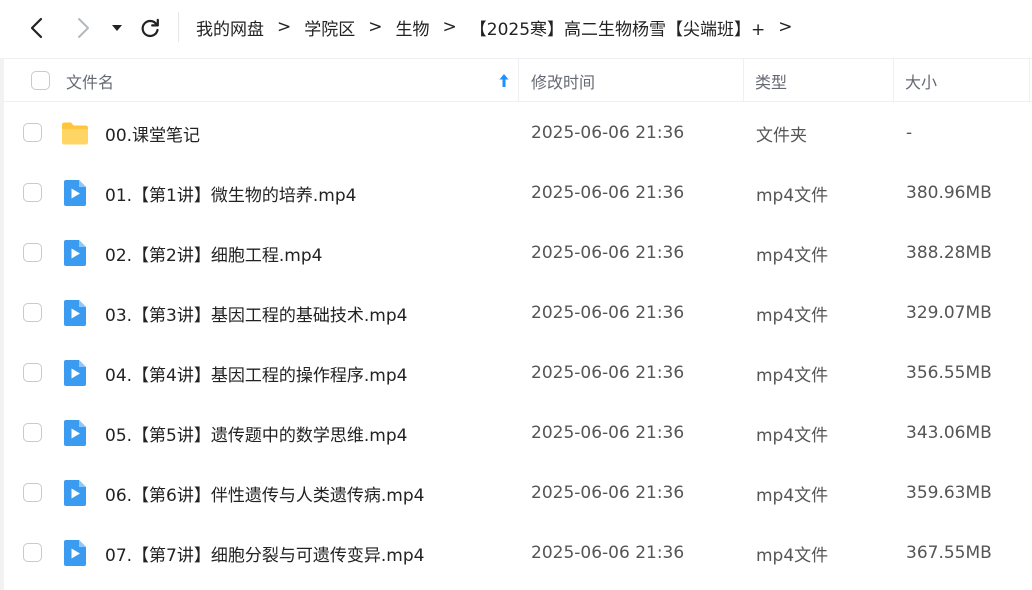 This screenshot has height=590, width=1032. What do you see at coordinates (949, 433) in the screenshot?
I see `file-size: 343.06MB` at bounding box center [949, 433].